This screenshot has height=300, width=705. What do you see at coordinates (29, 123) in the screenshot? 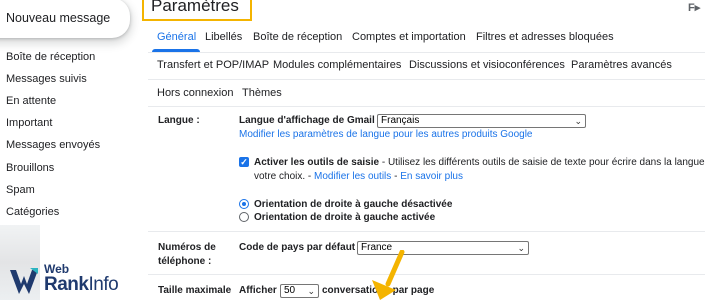
I see `sidebar-item-important: Important` at bounding box center [29, 123].